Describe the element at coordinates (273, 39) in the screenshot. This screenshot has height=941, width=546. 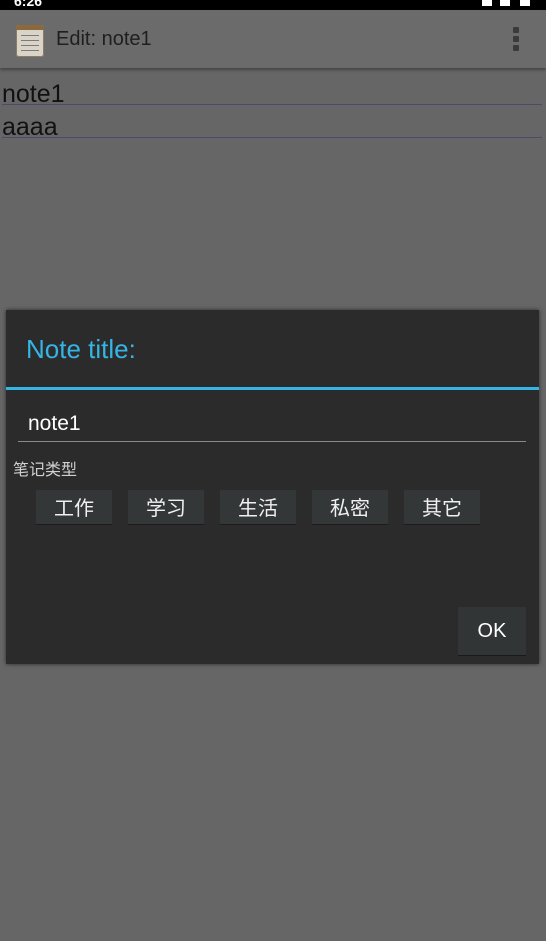
I see `action-bar: Edit: note1` at that location.